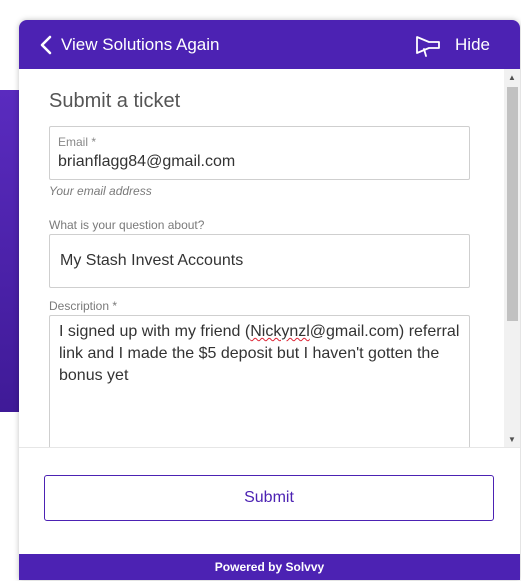 This screenshot has height=581, width=521. I want to click on powered-by-footer: Powered by Solvvy, so click(269, 567).